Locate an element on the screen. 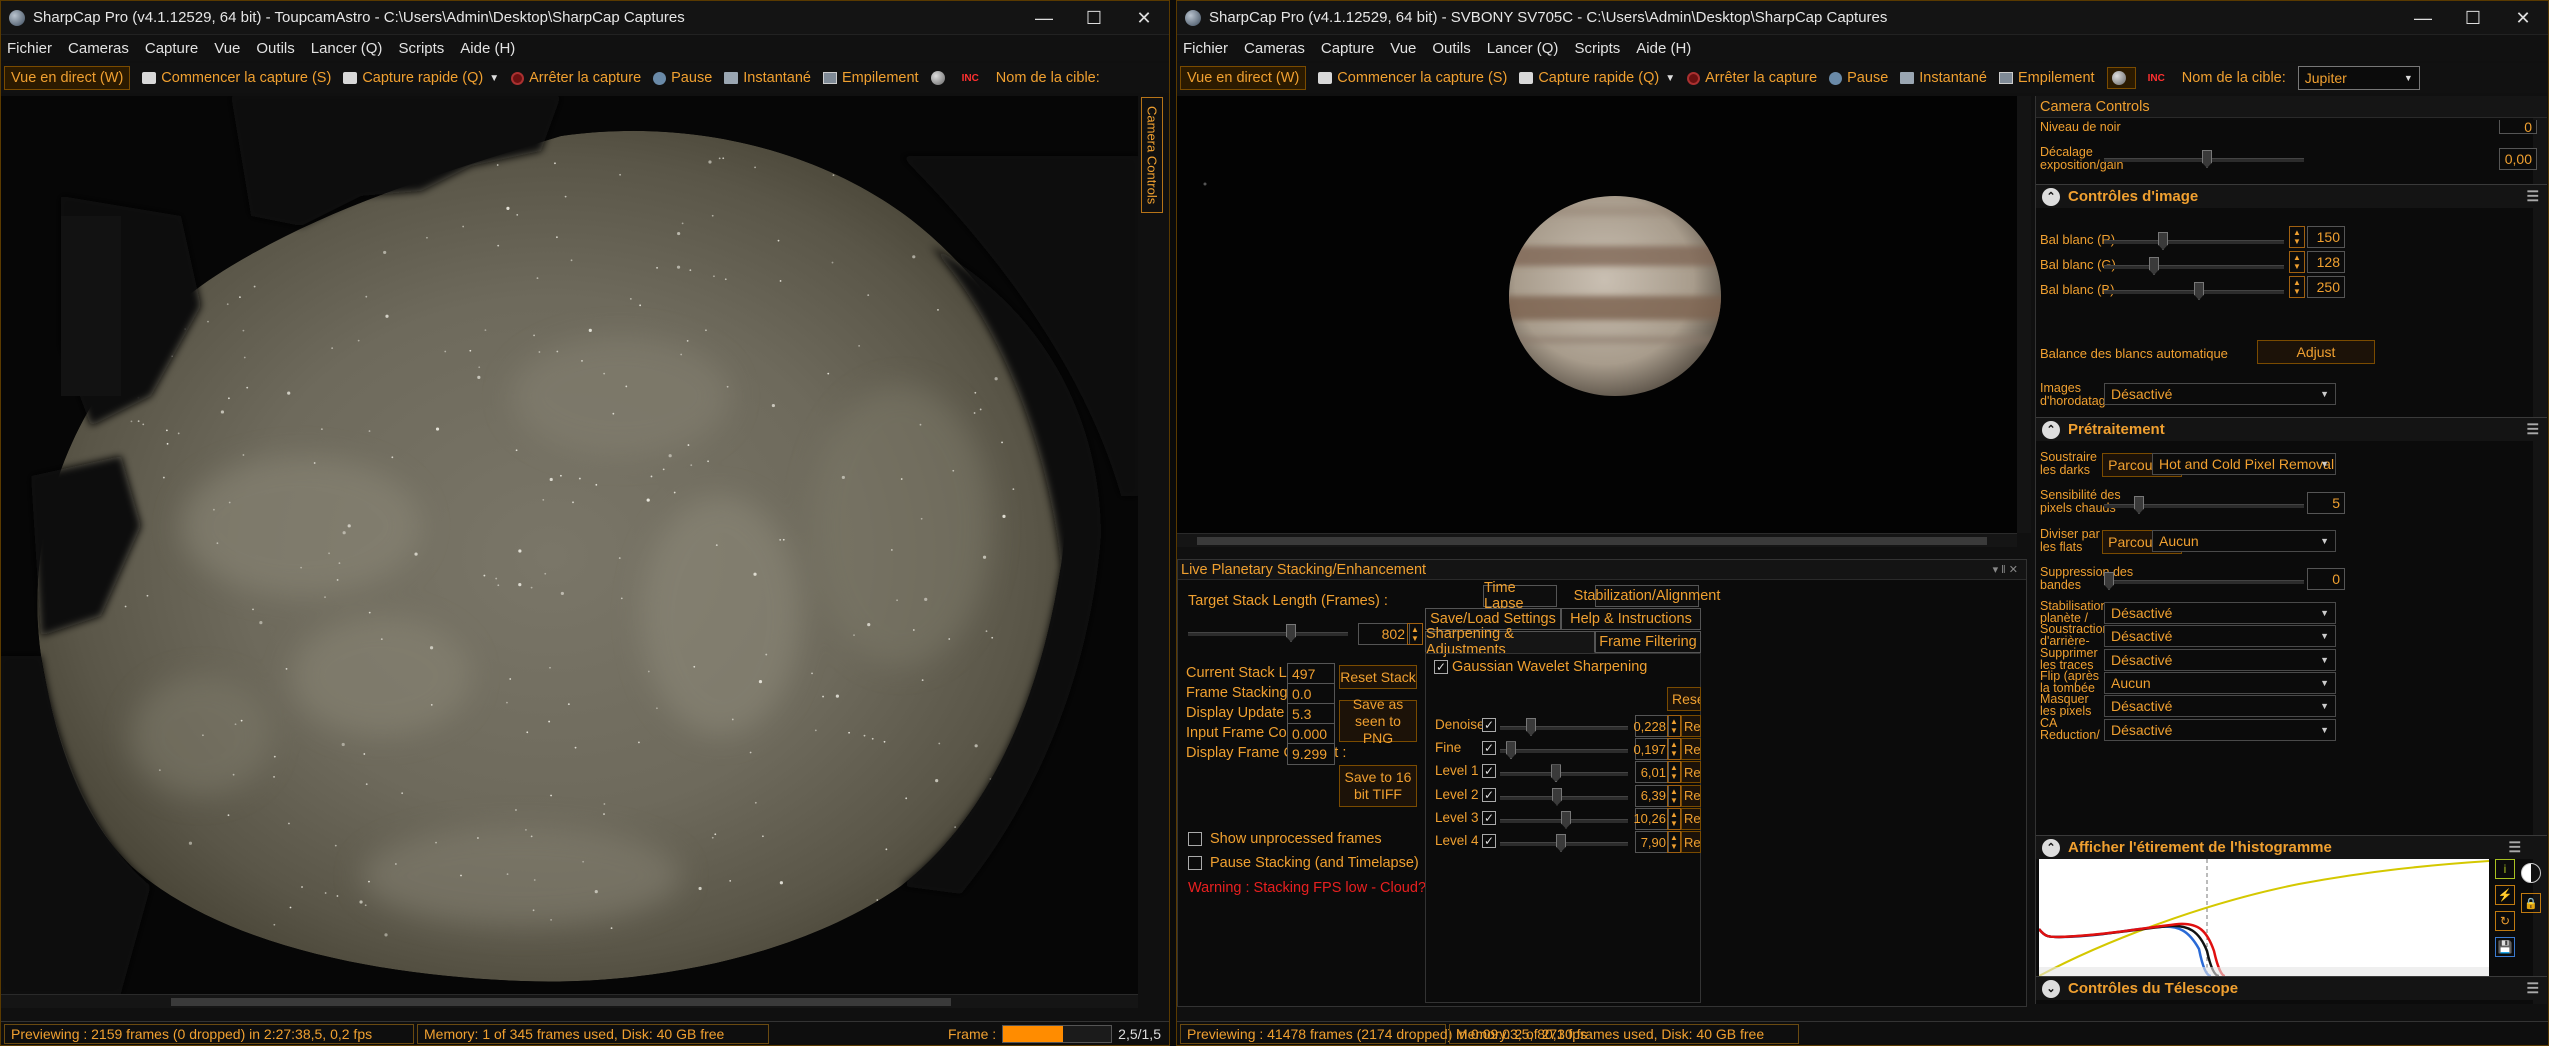 The width and height of the screenshot is (2549, 1046). show-unprocessed-checkbox is located at coordinates (1195, 839).